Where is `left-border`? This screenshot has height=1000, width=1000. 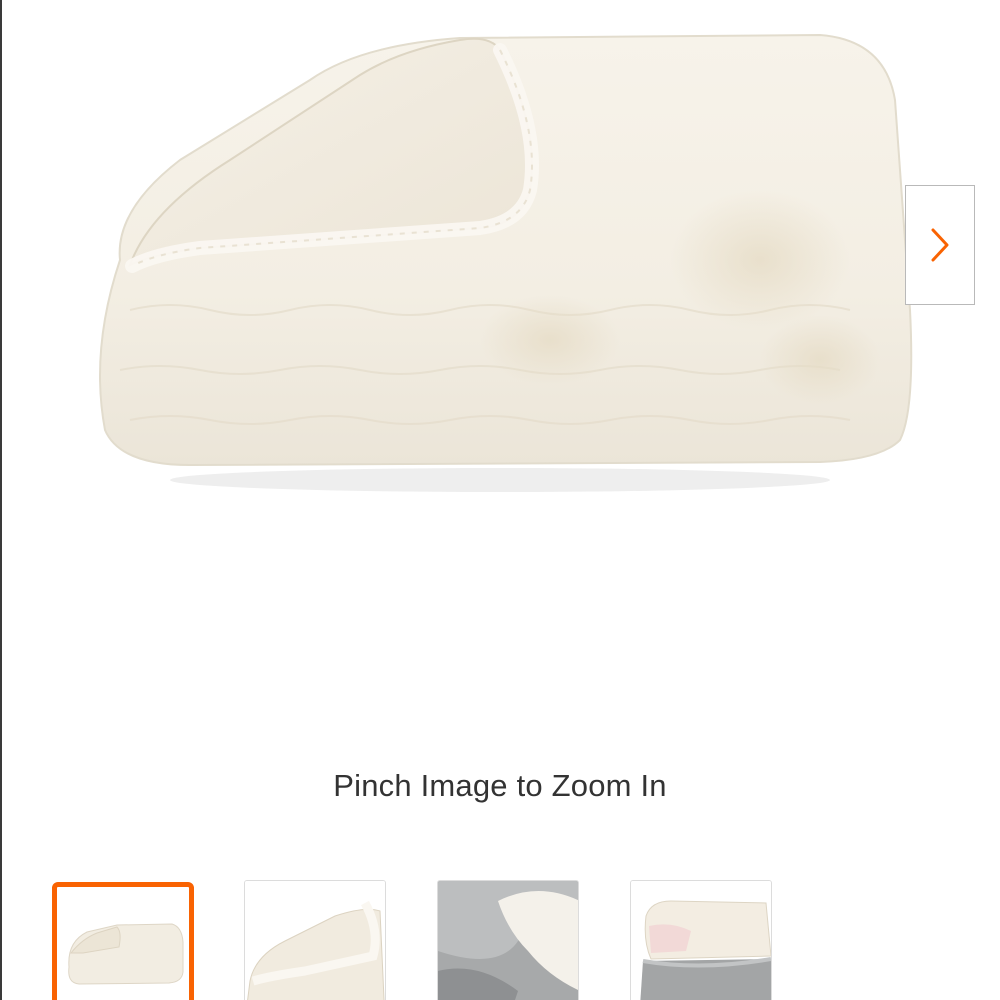 left-border is located at coordinates (1, 500).